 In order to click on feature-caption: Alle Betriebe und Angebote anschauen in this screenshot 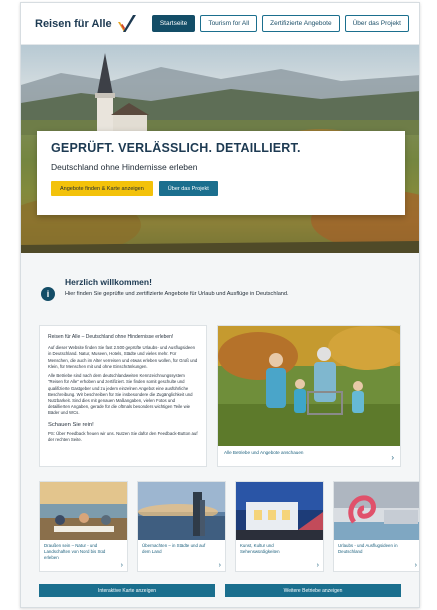, I will do `click(264, 452)`.